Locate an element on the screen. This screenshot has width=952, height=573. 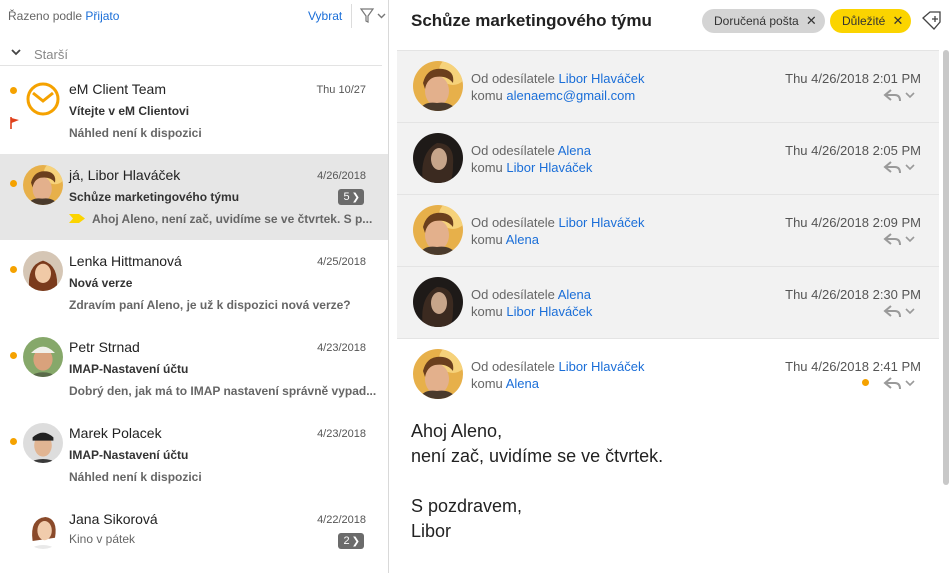
sender-name: Marek Polacek is located at coordinates (115, 433).